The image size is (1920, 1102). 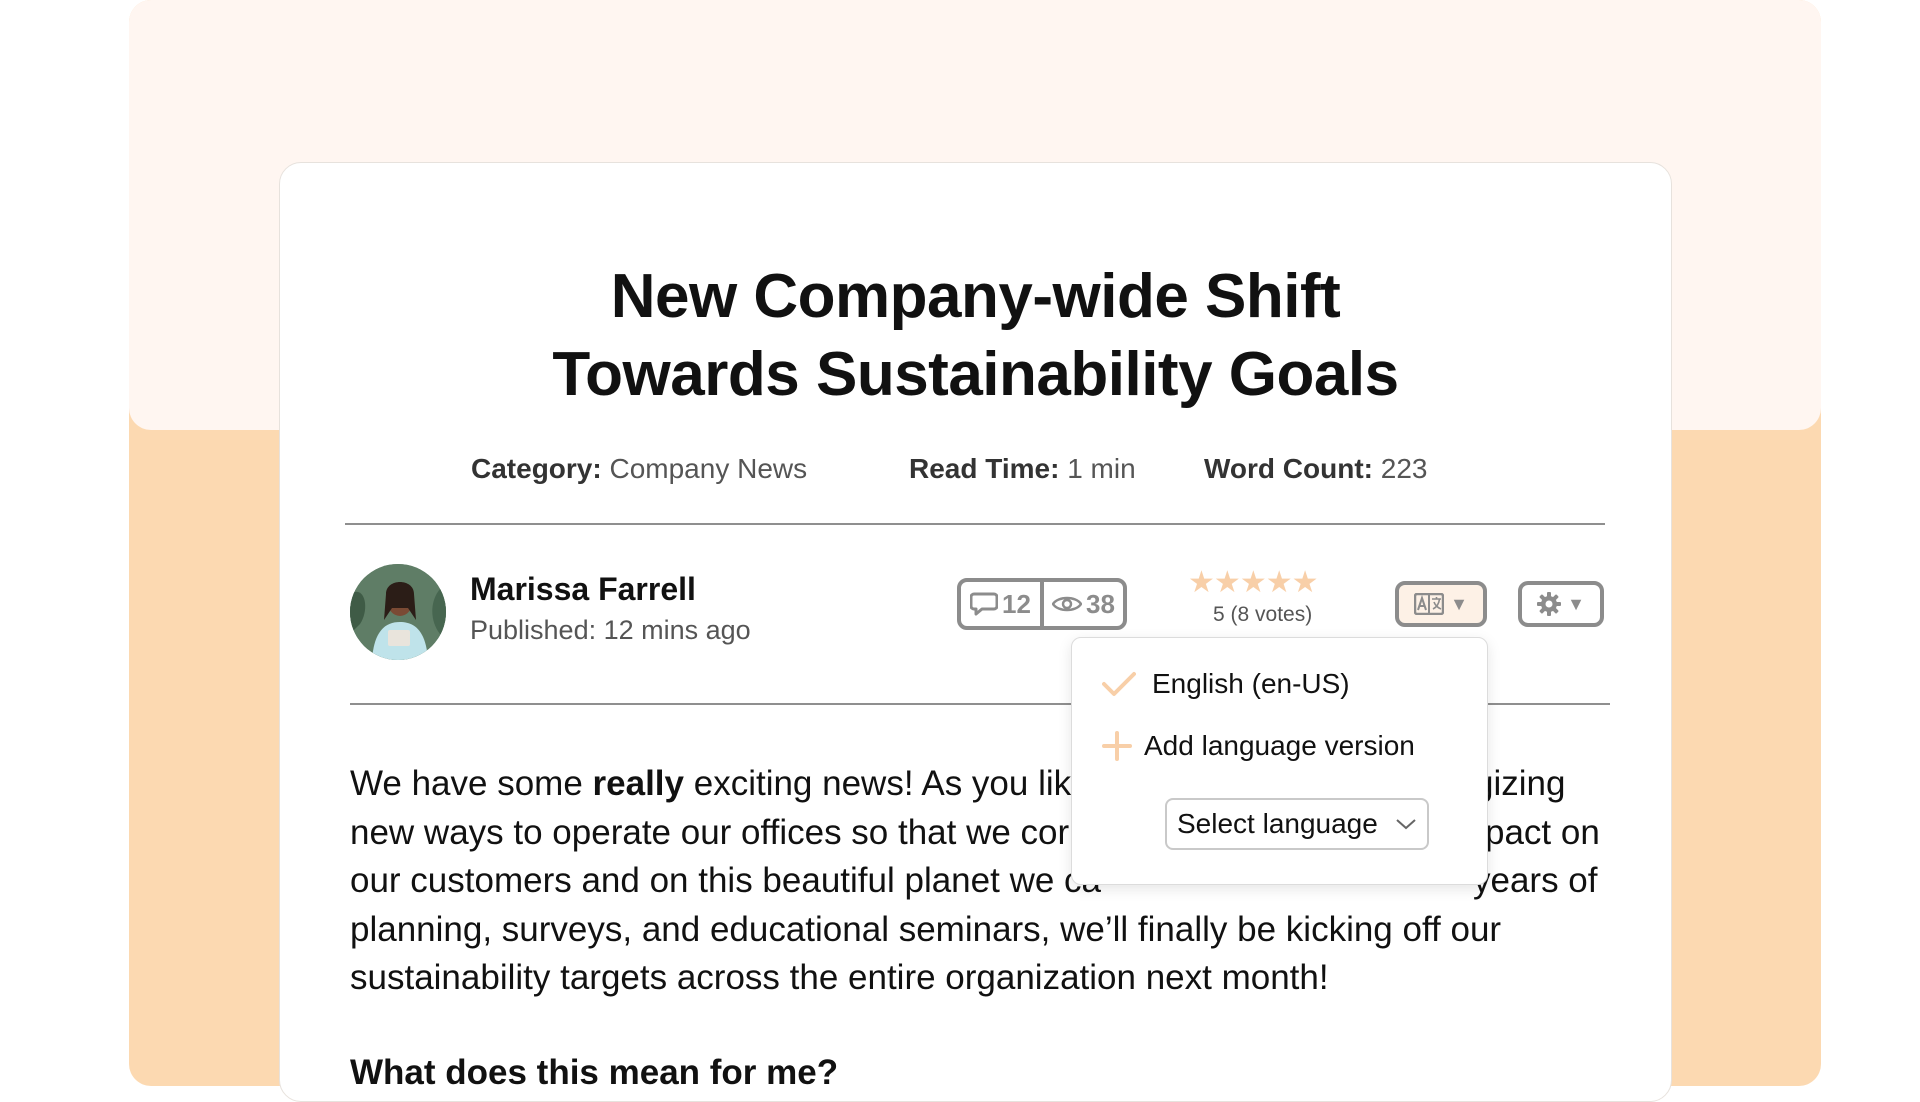 What do you see at coordinates (1123, 746) in the screenshot?
I see `plus-icon` at bounding box center [1123, 746].